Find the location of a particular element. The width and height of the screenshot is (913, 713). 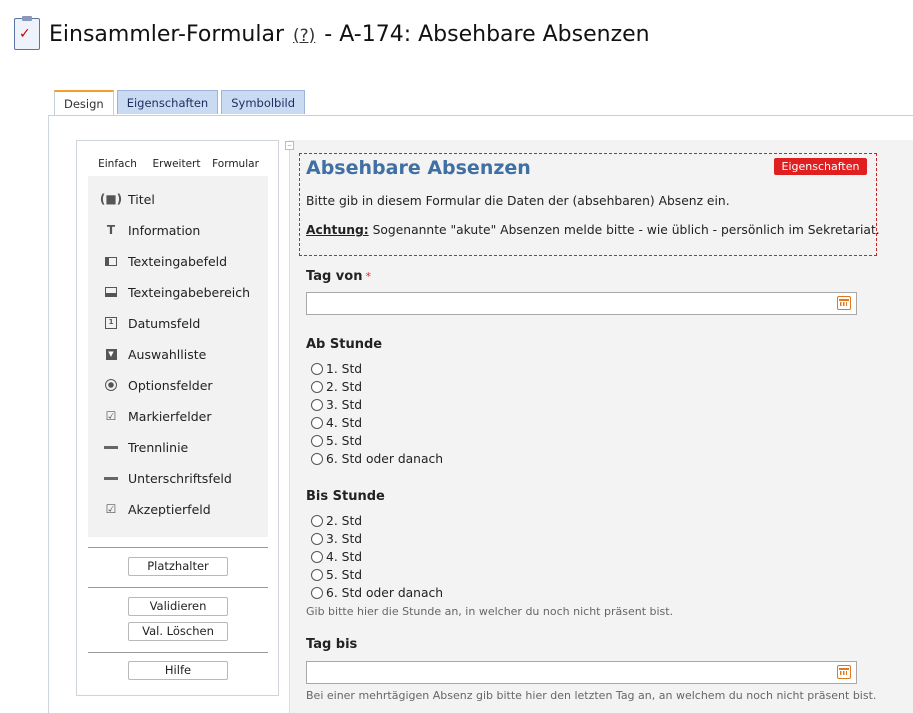

date-input-tag-von is located at coordinates (581, 303).